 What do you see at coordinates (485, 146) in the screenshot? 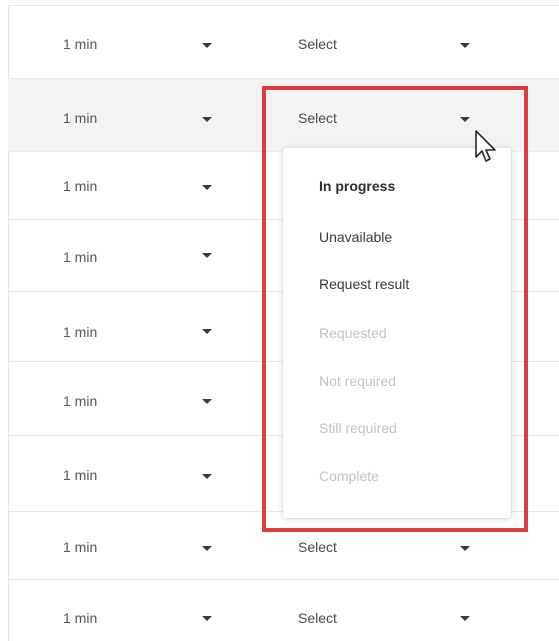
I see `mouse-pointer-icon` at bounding box center [485, 146].